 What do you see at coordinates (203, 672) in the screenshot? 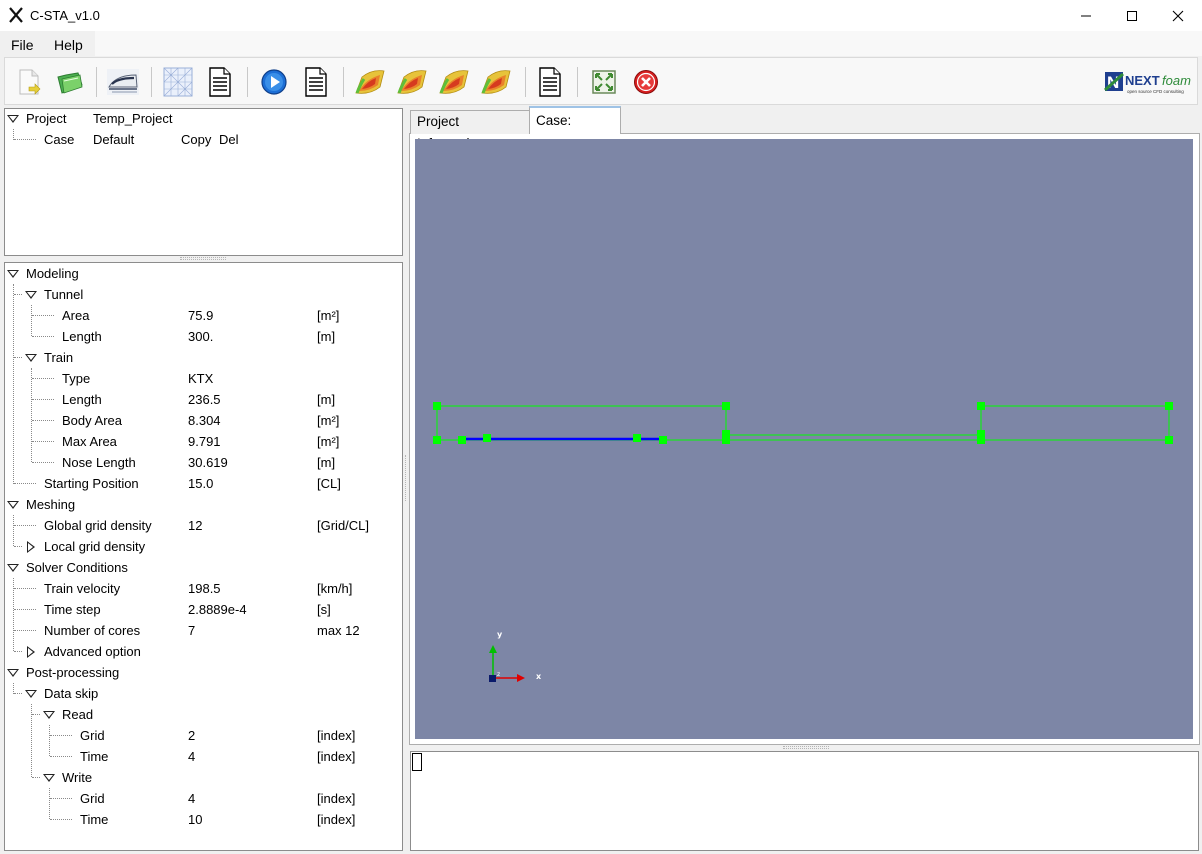
I see `tree-row-post: Post-processing` at bounding box center [203, 672].